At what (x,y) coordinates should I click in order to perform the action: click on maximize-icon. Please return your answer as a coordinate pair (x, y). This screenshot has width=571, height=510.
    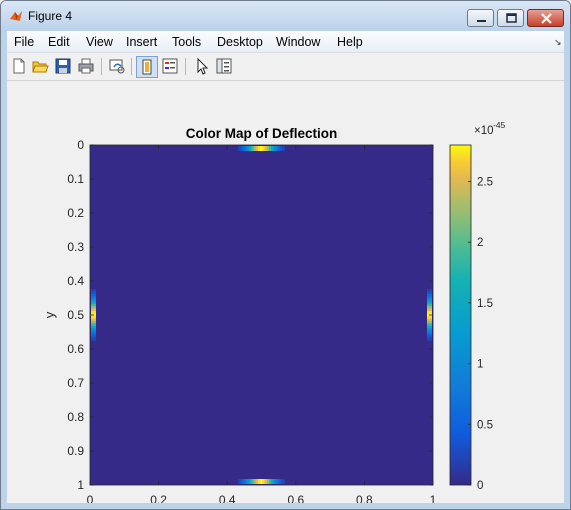
    Looking at the image, I should click on (511, 18).